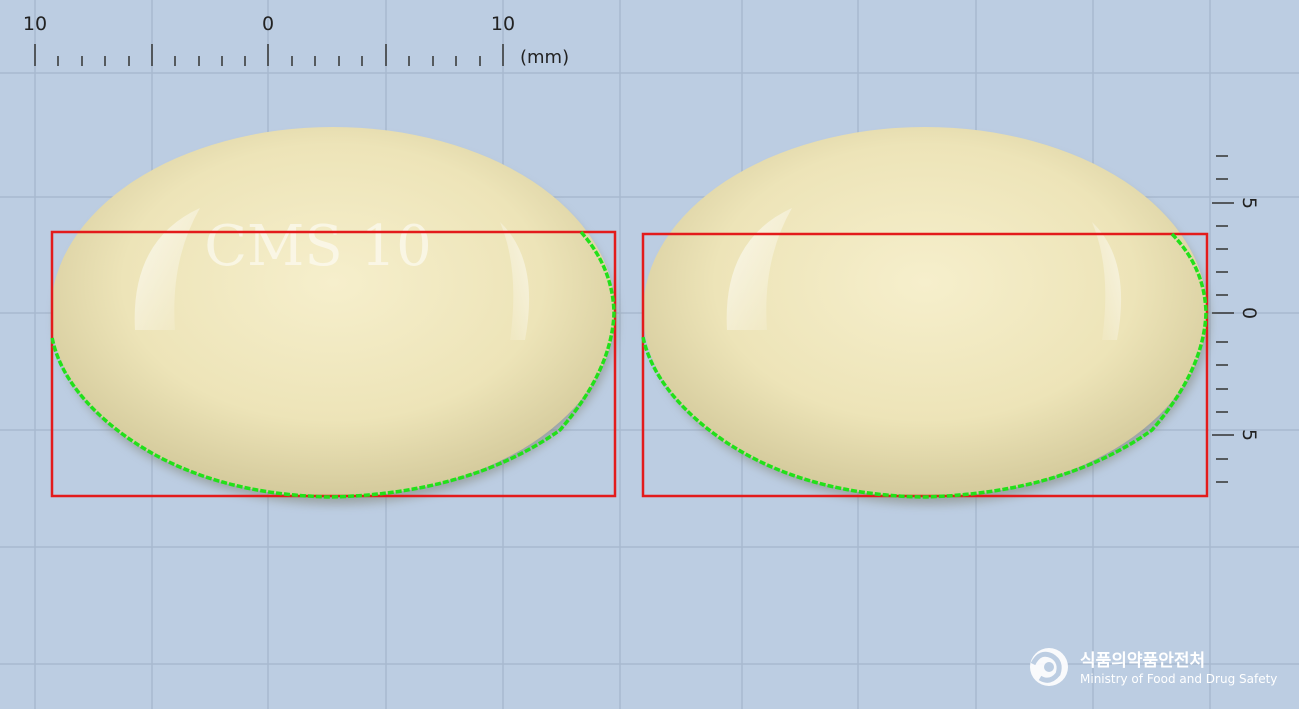 This screenshot has width=1299, height=709. Describe the element at coordinates (318, 246) in the screenshot. I see `pill-front-imprint: CMS 10` at that location.